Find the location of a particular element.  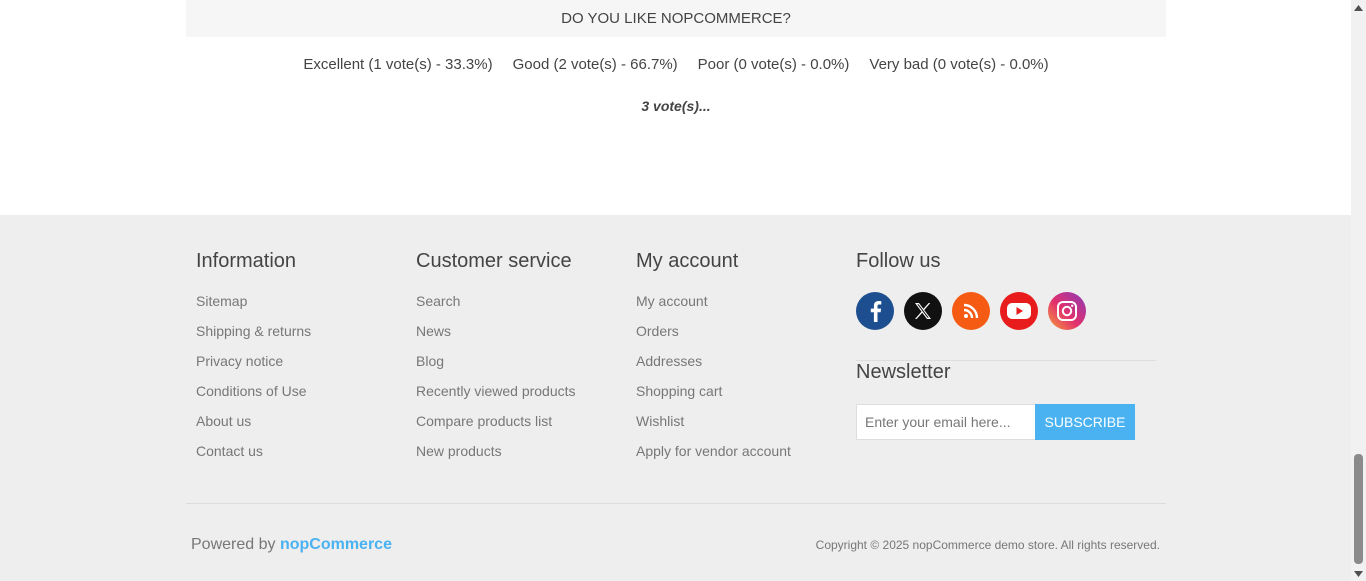

x-twitter-icon is located at coordinates (923, 311).